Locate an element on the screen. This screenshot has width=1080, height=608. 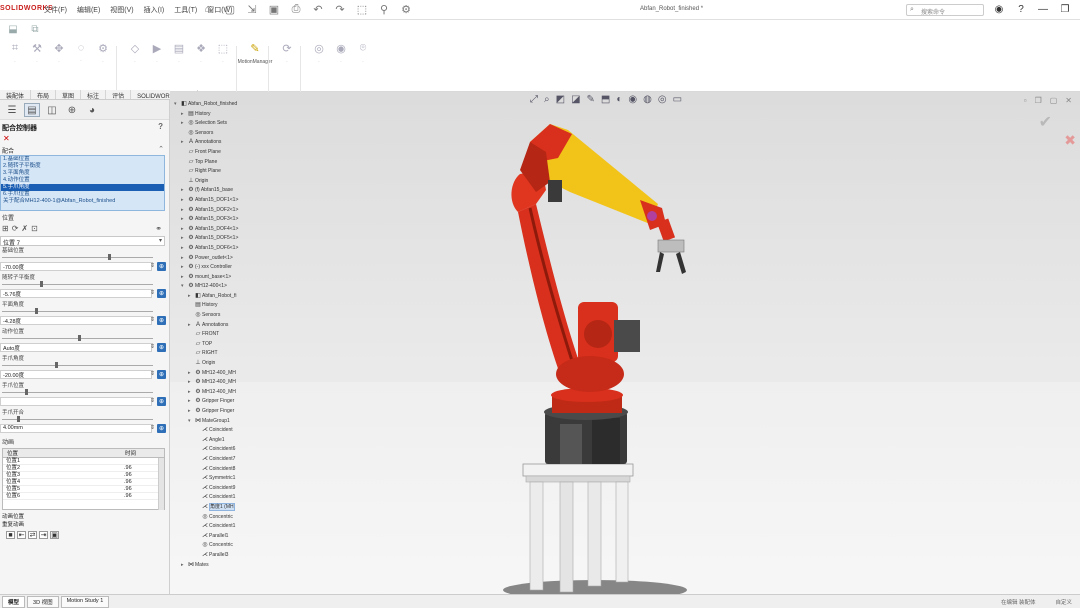
mate-list-item: 4.动作位置 is located at coordinates (82, 180).